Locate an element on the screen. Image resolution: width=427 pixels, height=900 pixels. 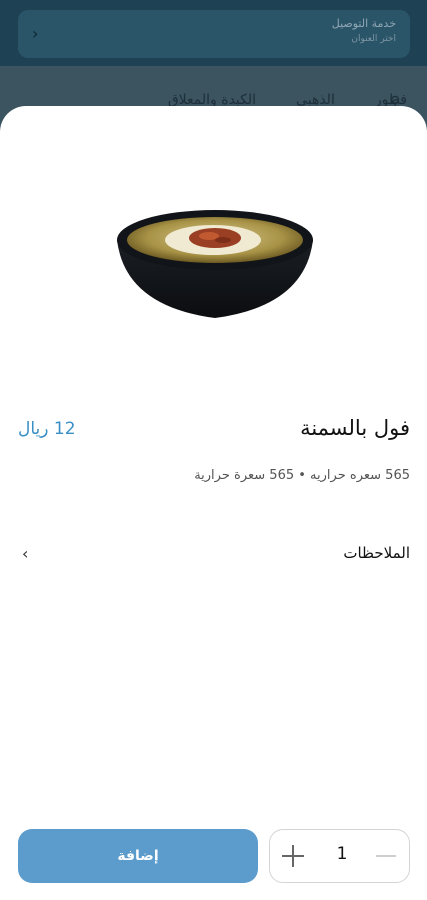
delivery-title: خدمة التوصيل is located at coordinates (363, 23).